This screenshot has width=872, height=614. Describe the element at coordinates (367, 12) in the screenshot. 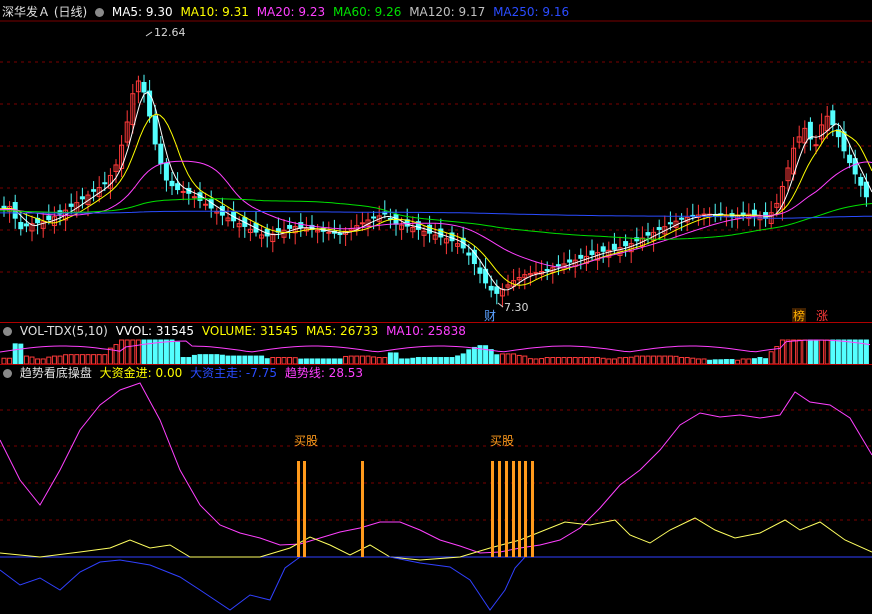

I see `ma60-label: MA60: 9.26` at that location.